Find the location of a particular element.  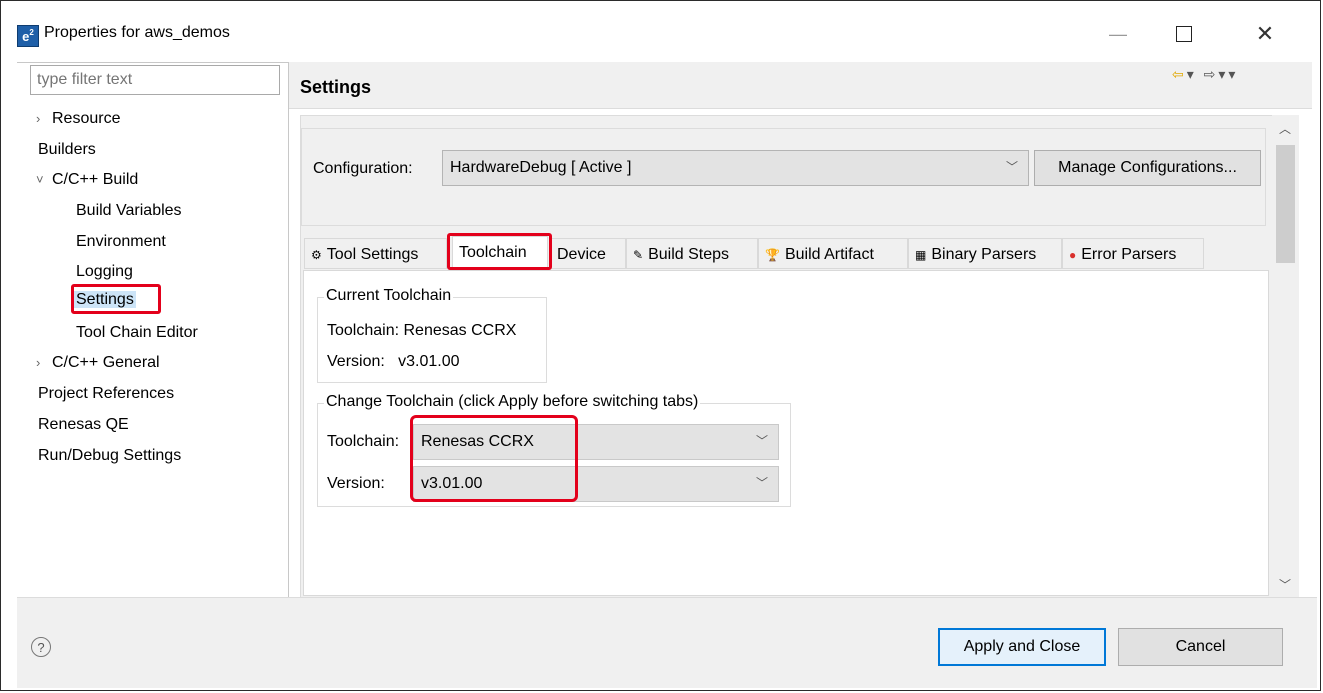

maximize-button is located at coordinates (1184, 34).